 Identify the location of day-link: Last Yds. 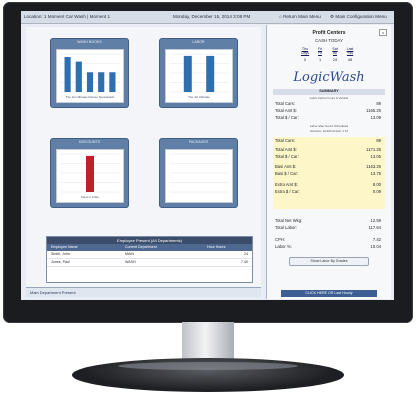
(350, 51).